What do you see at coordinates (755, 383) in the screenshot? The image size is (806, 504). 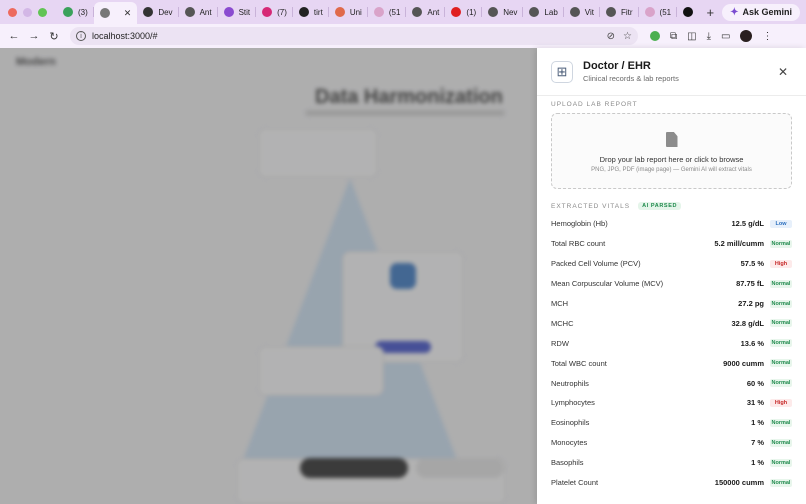 I see `vital-value: 60 %` at bounding box center [755, 383].